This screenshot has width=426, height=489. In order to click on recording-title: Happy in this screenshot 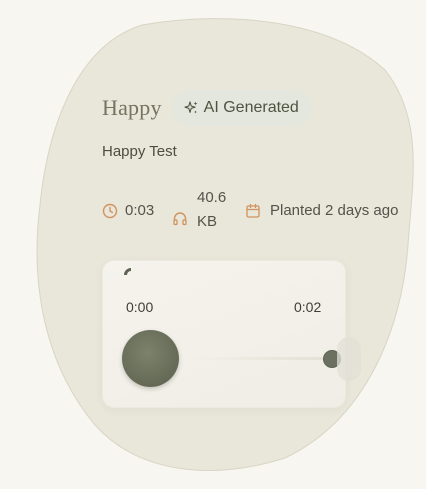, I will do `click(132, 107)`.